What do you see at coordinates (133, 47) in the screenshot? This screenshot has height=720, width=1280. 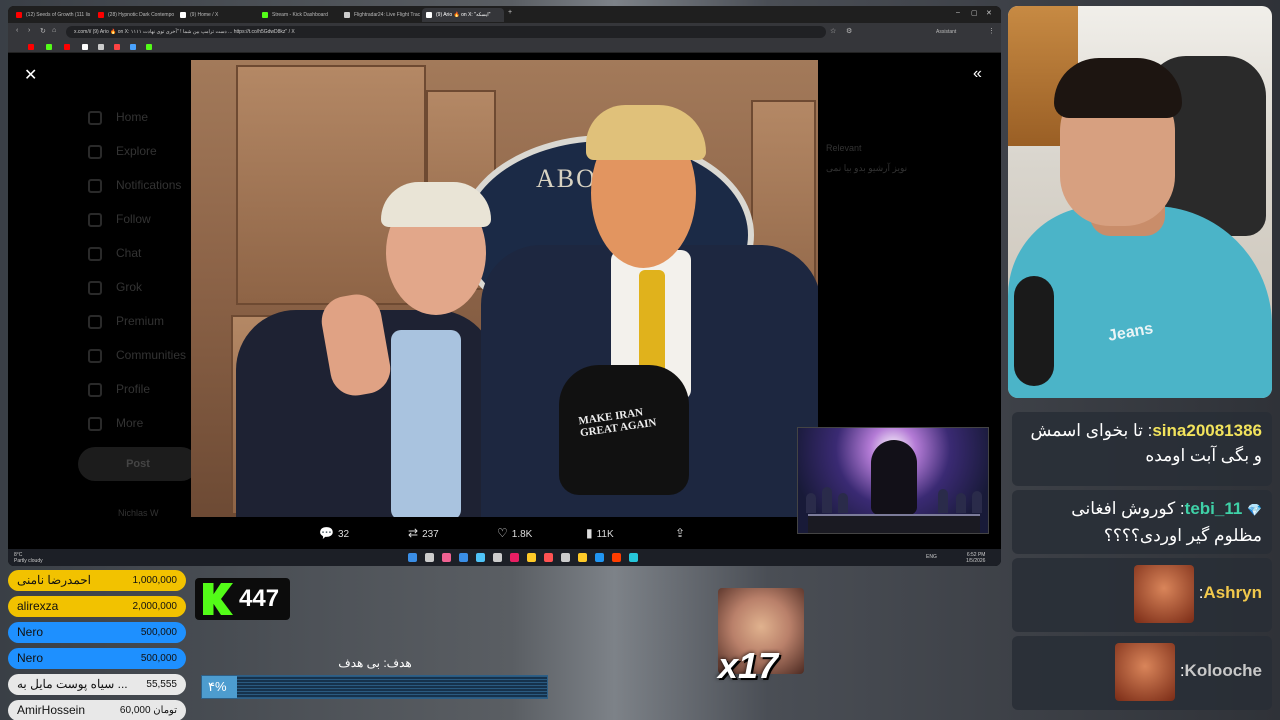 I see `bookmark-blue-icon` at bounding box center [133, 47].